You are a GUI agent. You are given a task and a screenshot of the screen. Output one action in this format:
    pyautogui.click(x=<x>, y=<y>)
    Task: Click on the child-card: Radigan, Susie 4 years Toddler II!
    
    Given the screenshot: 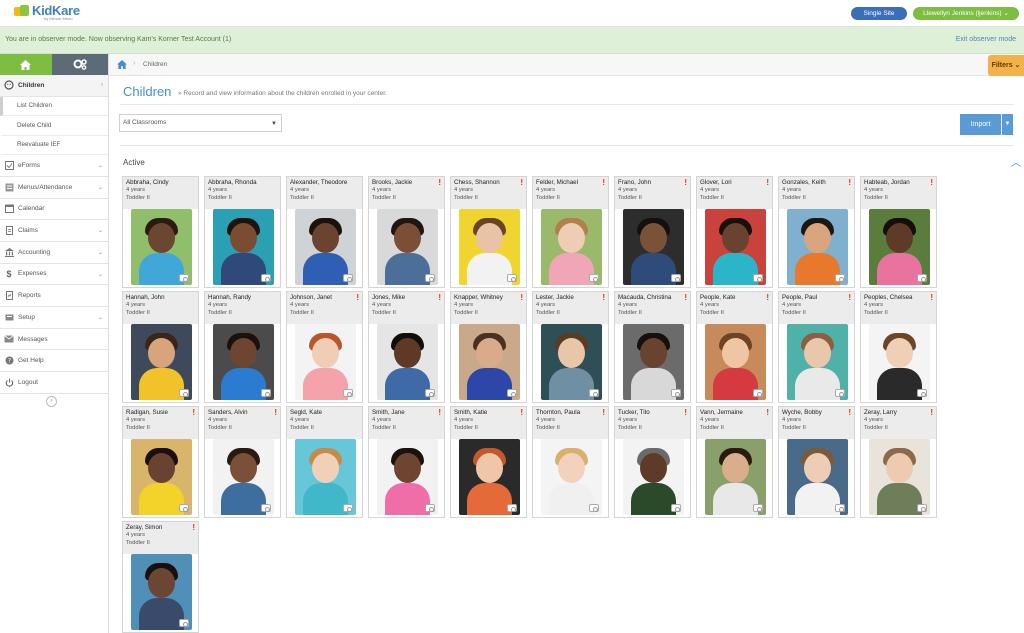 What is the action you would take?
    pyautogui.click(x=160, y=462)
    